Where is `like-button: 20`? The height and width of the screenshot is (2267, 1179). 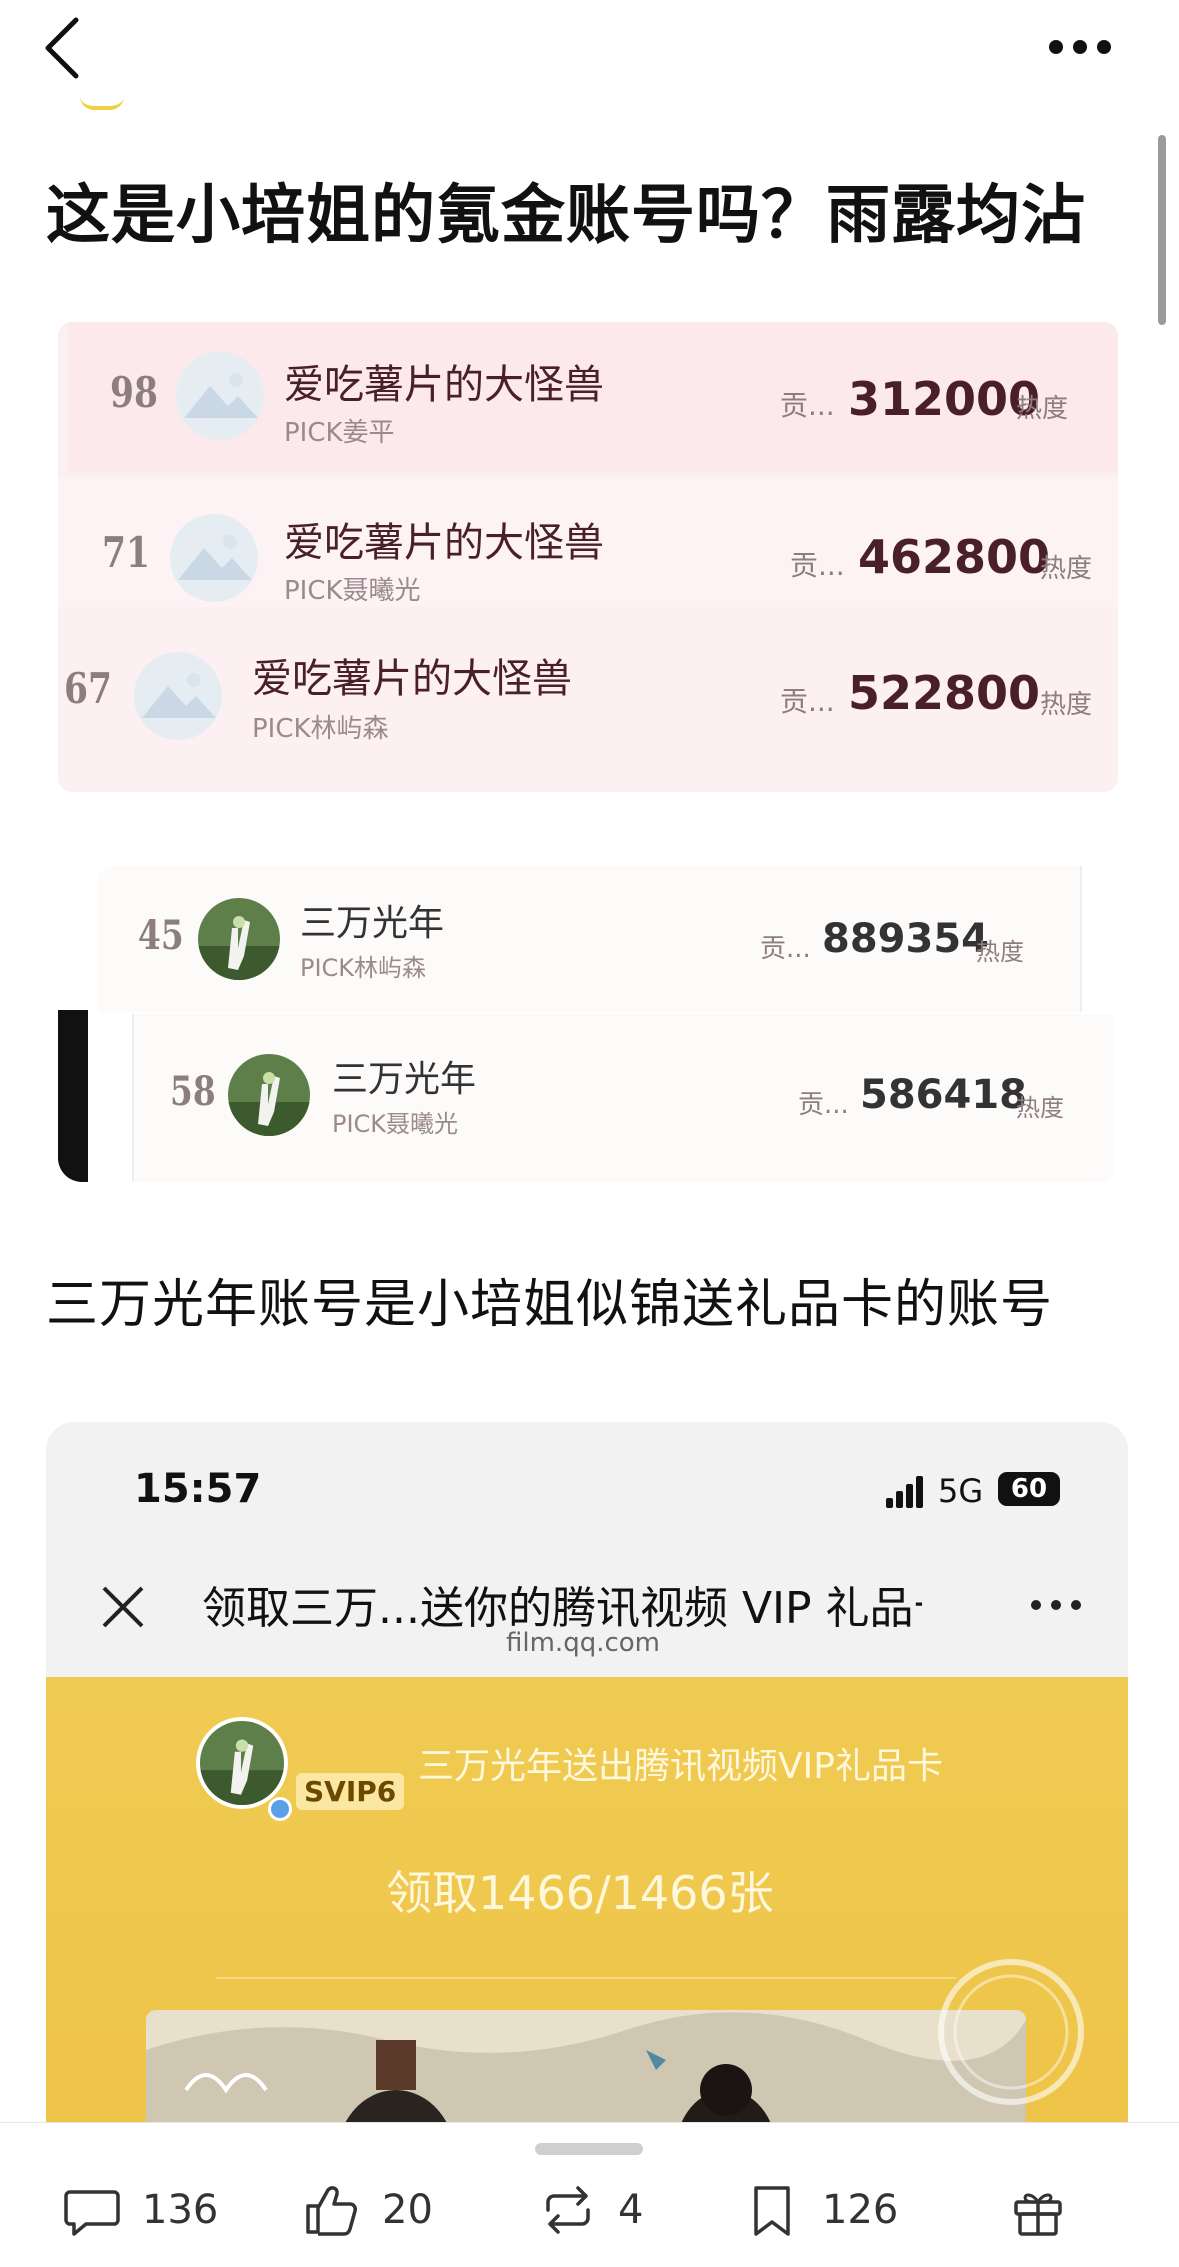
like-button: 20 is located at coordinates (367, 2210).